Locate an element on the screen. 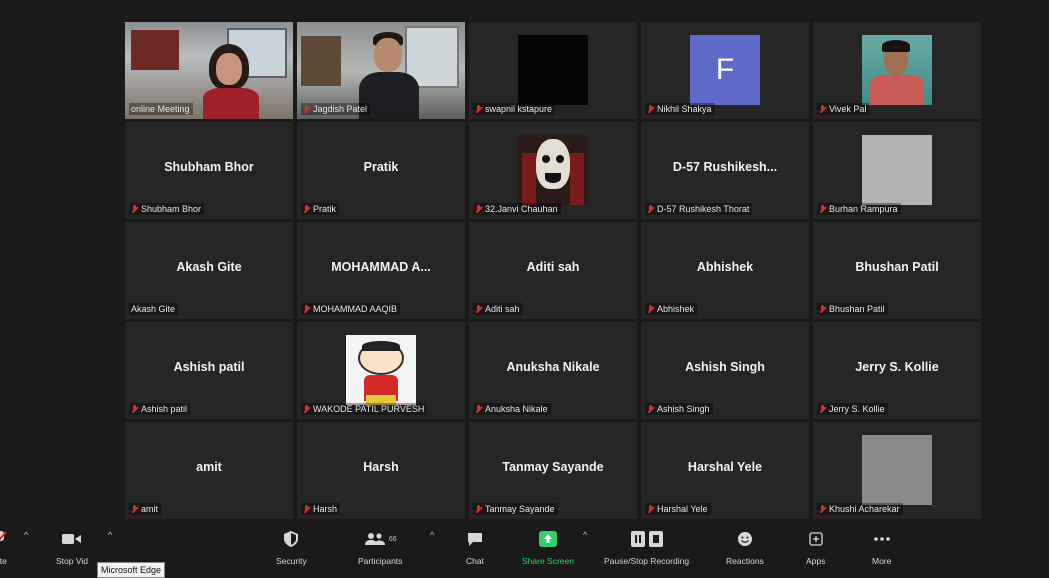  participant-label-text: Shubham Bhor is located at coordinates (171, 209).